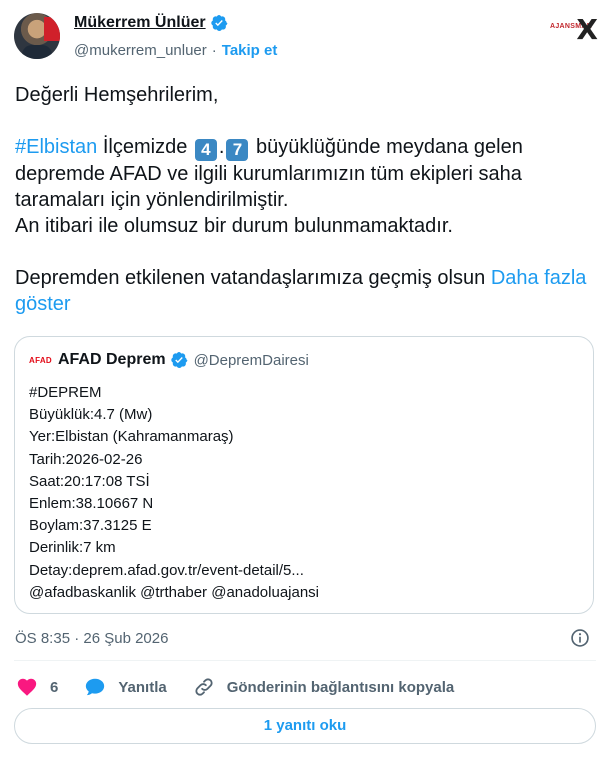  What do you see at coordinates (56, 147) in the screenshot?
I see `hashtag-link: #Elbistan` at bounding box center [56, 147].